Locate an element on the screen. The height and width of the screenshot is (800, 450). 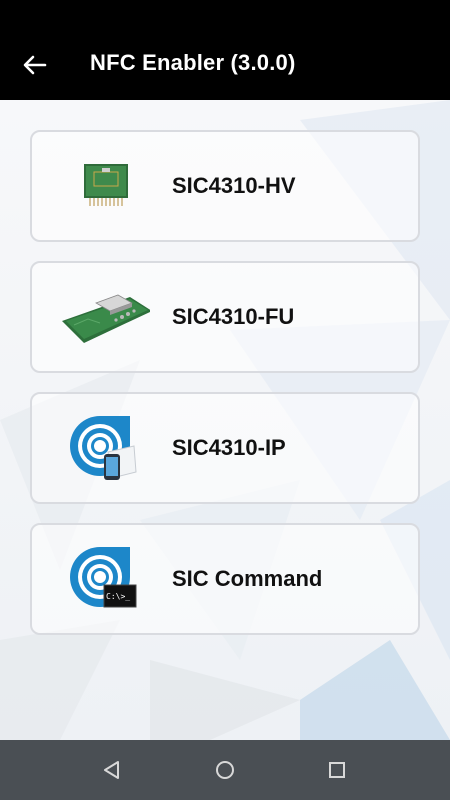
app-bar: NFC Enabler (3.0.0) is located at coordinates (225, 50).